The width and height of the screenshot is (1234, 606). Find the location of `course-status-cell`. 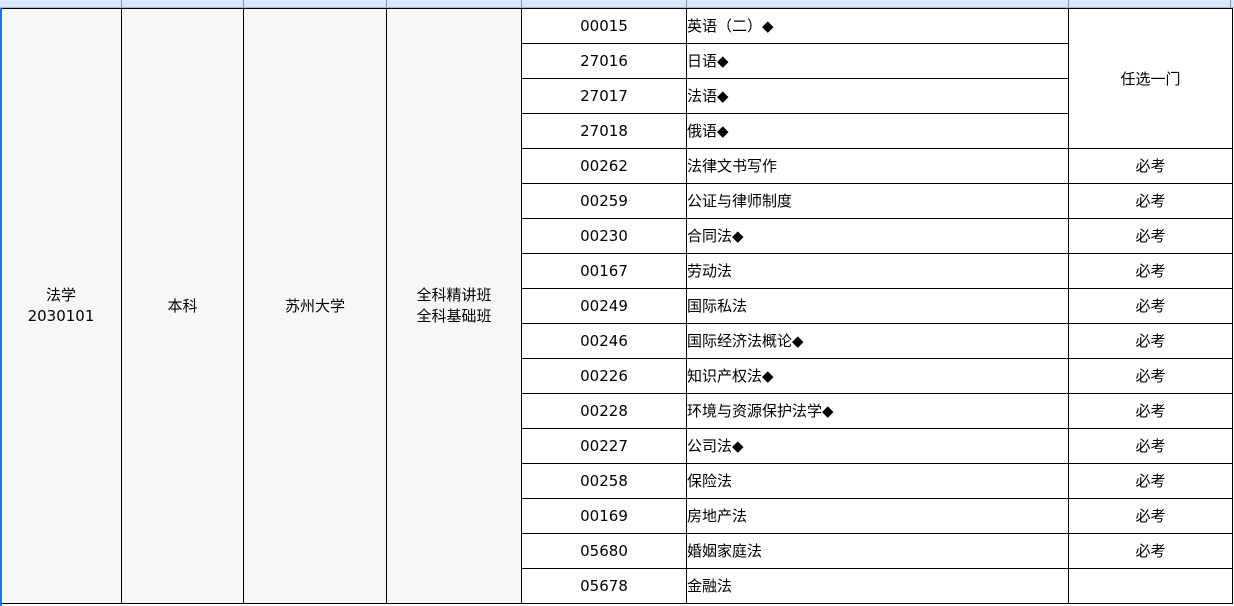

course-status-cell is located at coordinates (1150, 586).